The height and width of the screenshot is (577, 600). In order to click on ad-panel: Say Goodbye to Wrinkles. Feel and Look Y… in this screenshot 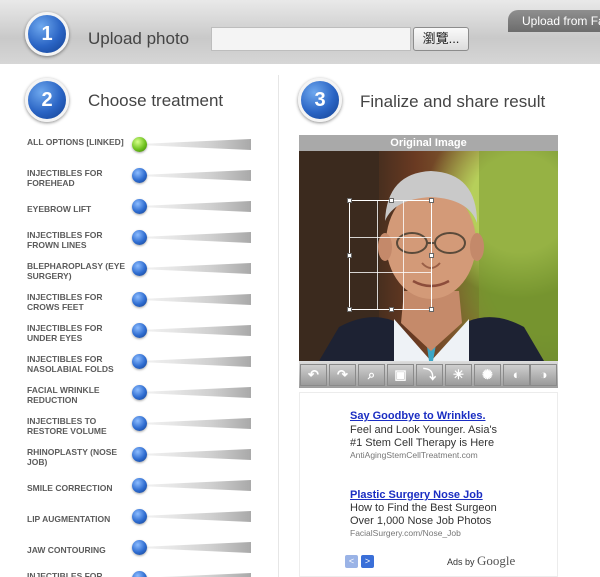, I will do `click(428, 484)`.